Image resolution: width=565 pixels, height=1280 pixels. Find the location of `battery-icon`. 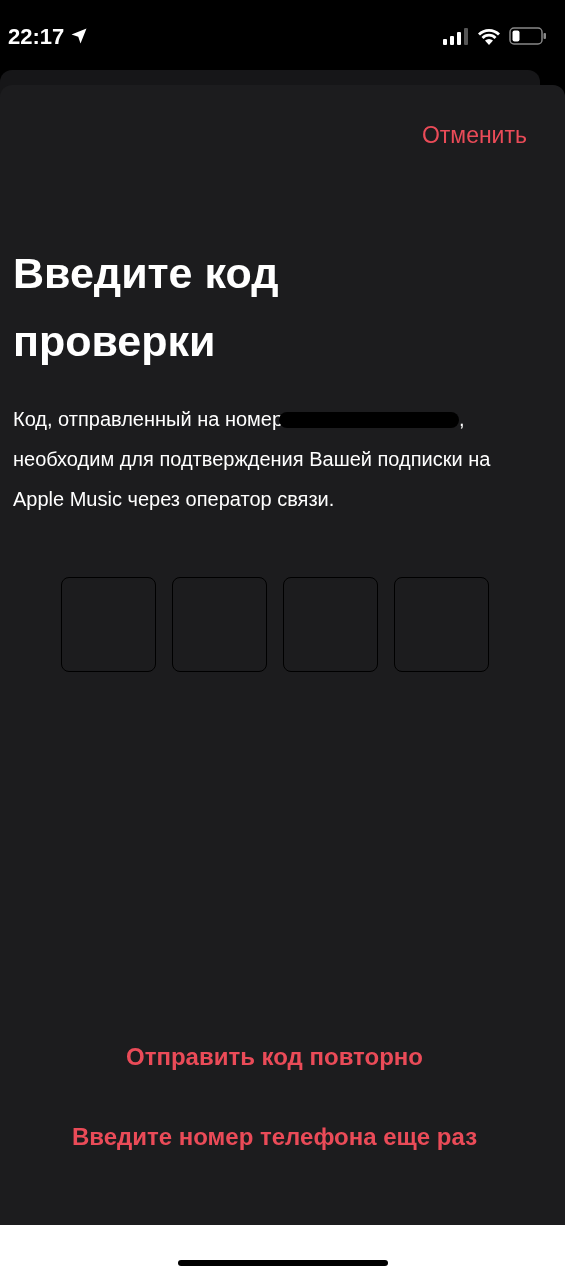

battery-icon is located at coordinates (528, 36).